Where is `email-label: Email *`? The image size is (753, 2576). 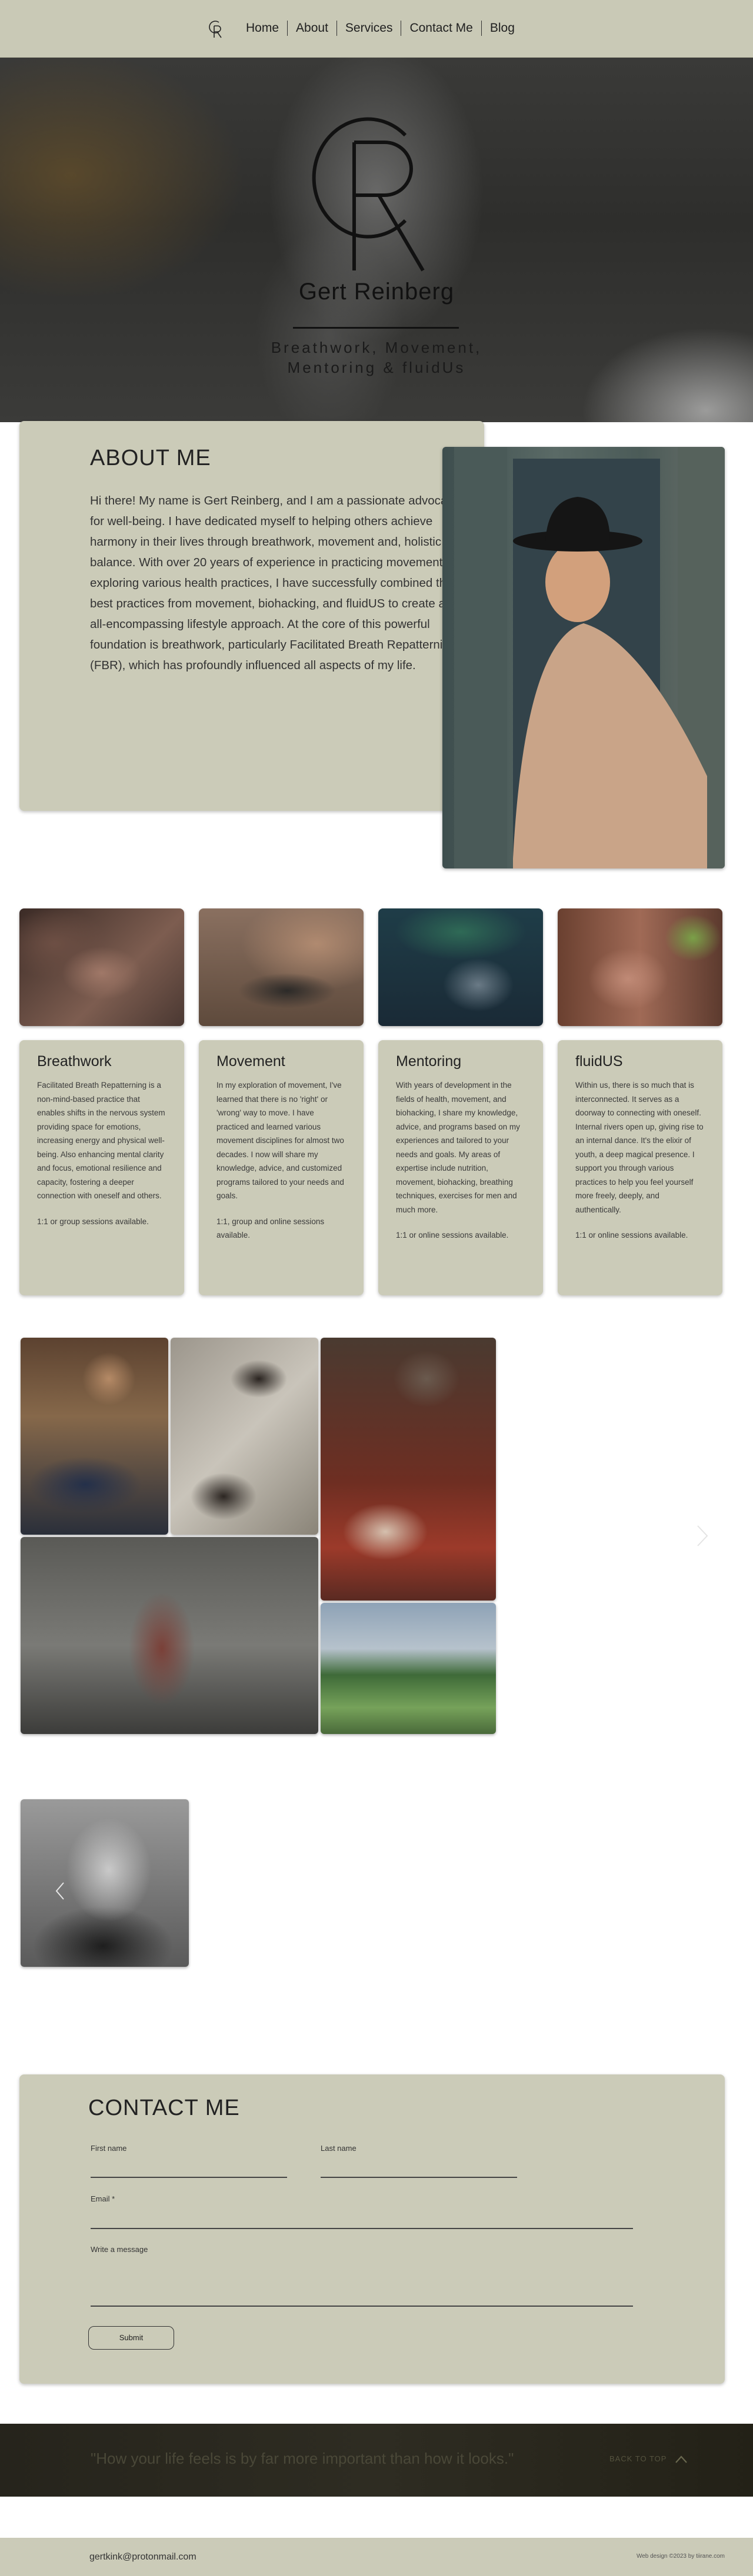
email-label: Email * is located at coordinates (103, 2198).